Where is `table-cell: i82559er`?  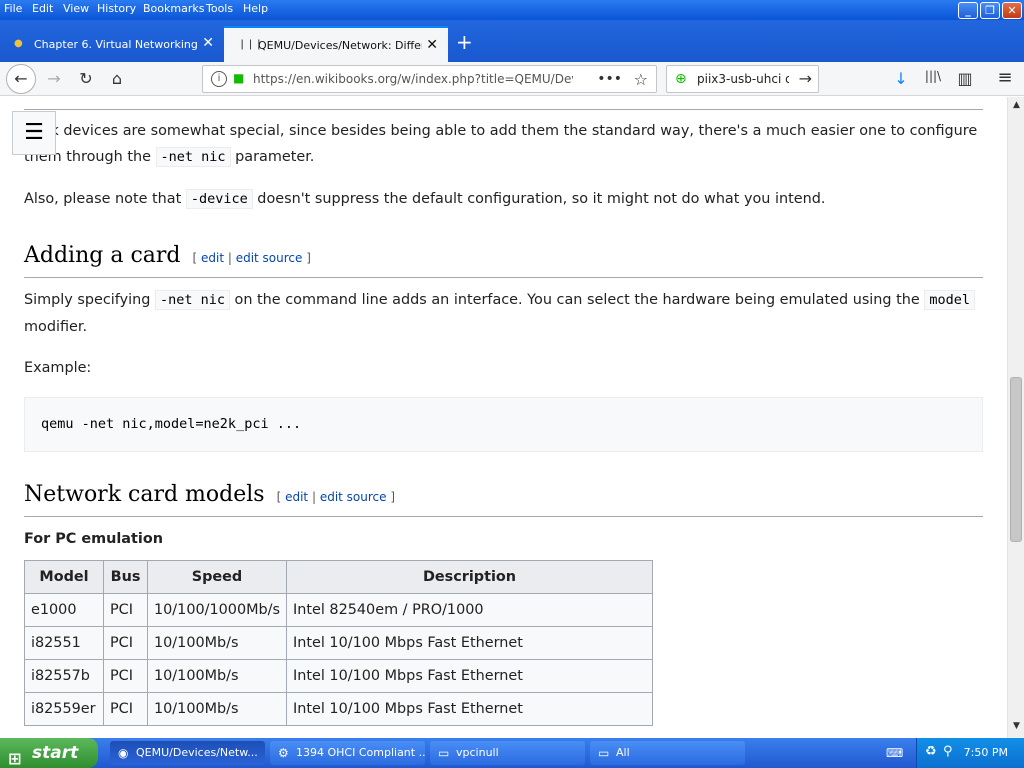
table-cell: i82559er is located at coordinates (64, 709).